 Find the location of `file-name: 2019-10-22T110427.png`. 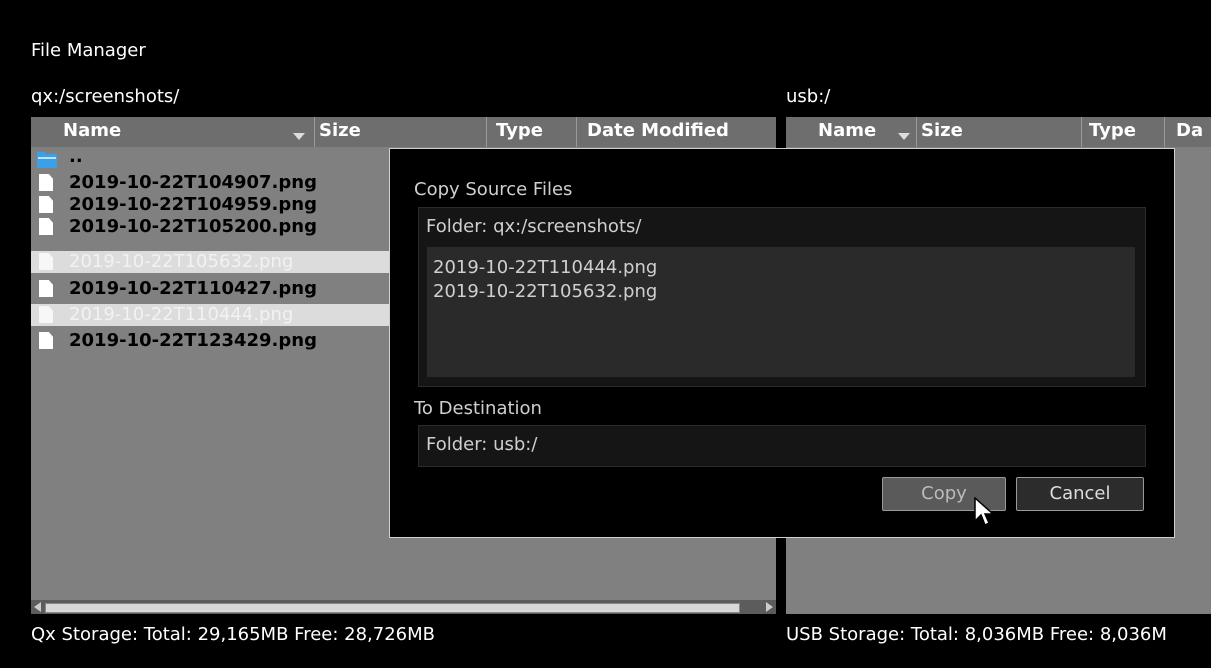

file-name: 2019-10-22T110427.png is located at coordinates (193, 288).